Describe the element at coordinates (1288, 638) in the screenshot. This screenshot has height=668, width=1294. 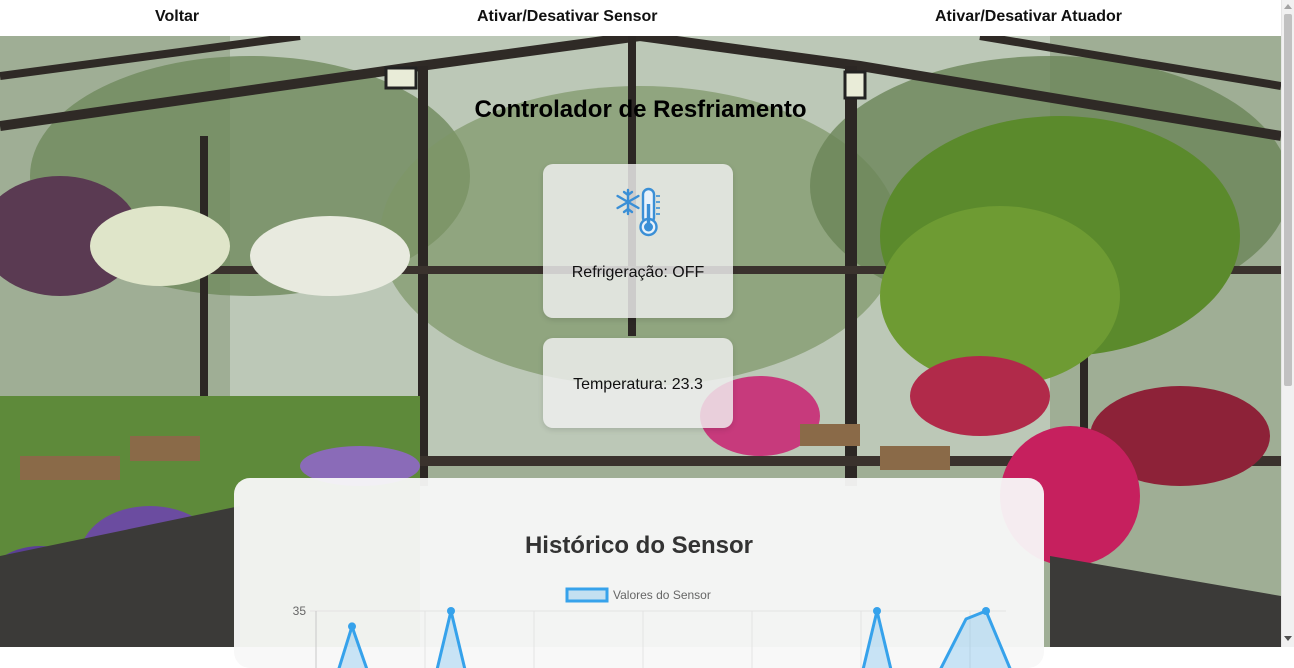
I see `scroll-down-icon` at that location.